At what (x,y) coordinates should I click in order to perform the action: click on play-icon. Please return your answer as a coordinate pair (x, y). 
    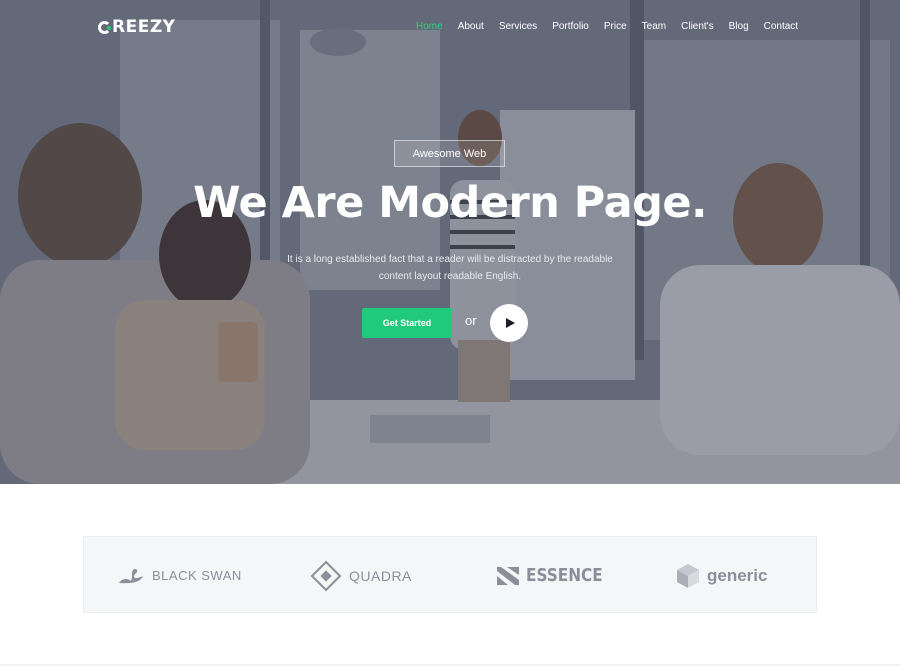
    Looking at the image, I should click on (510, 323).